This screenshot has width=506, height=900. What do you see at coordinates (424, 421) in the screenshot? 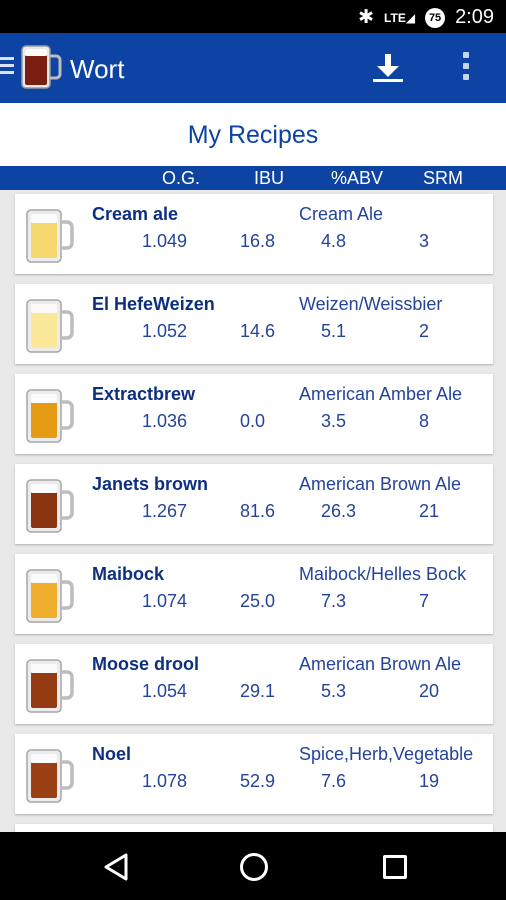
I see `recipe-srm: 8` at bounding box center [424, 421].